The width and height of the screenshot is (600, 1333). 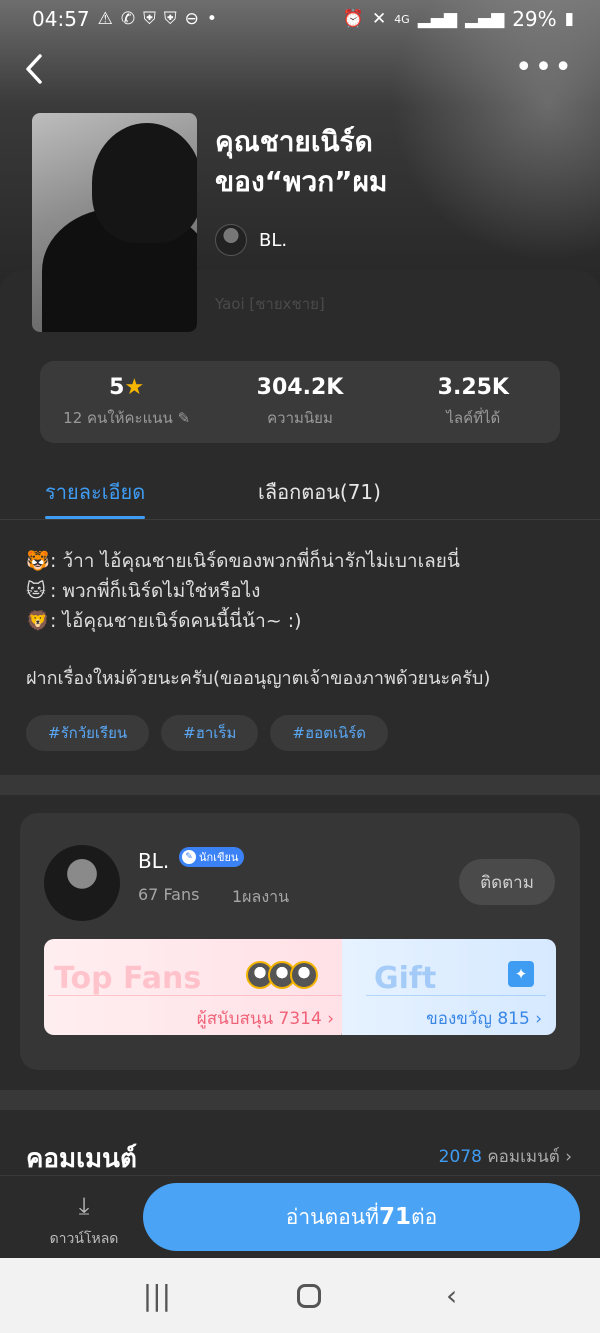 I want to click on comments-title: คอมเมนต์, so click(x=81, y=1159).